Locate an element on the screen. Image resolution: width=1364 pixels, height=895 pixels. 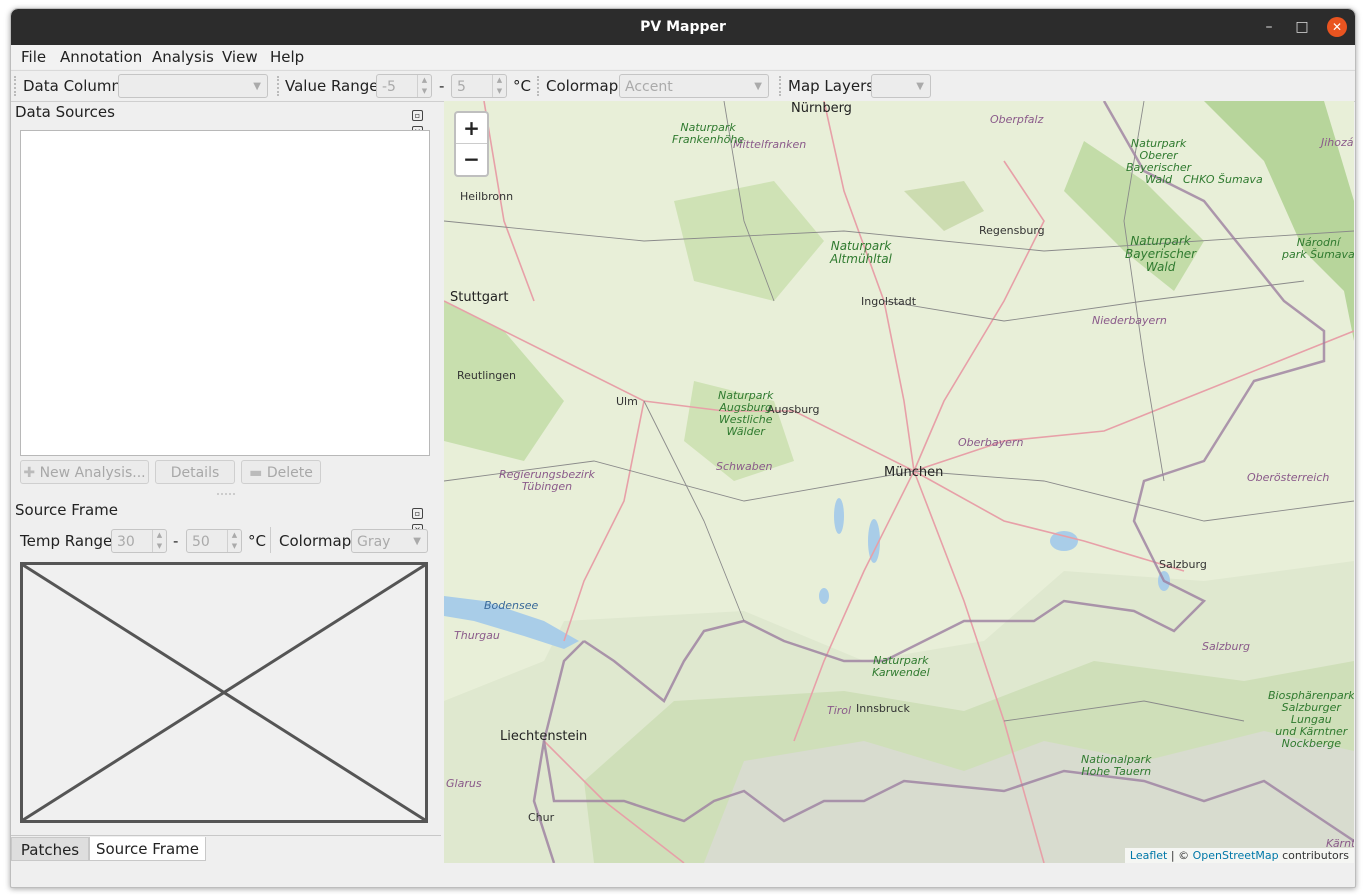
value-min-spinbox: -5 ▲ ▼ is located at coordinates (404, 86).